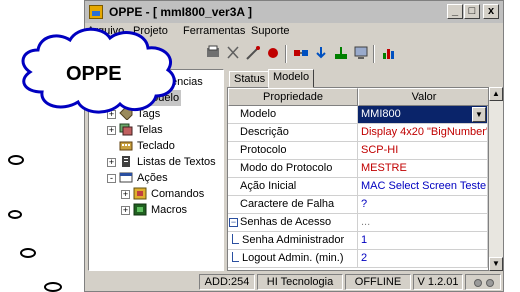 This screenshot has height=292, width=520. I want to click on table-row: Modo do Protocolo MESTRE, so click(358, 169).